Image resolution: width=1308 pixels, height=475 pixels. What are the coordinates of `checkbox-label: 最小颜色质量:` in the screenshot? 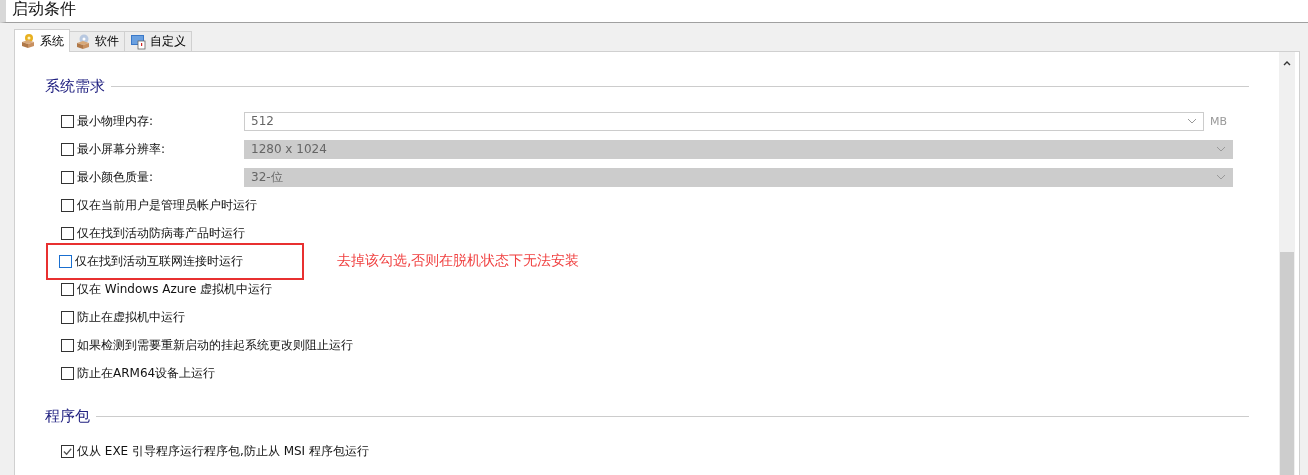 It's located at (115, 177).